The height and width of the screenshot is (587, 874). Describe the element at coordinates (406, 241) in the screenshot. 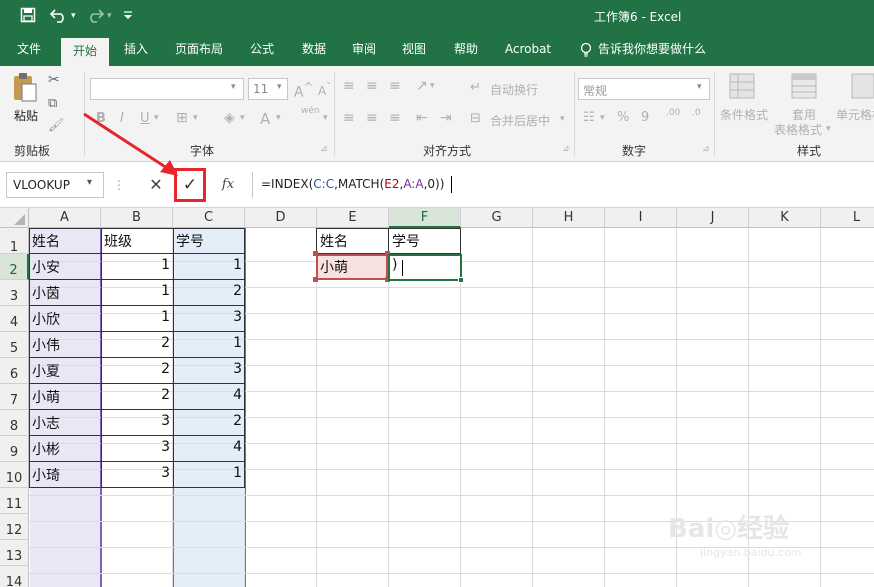

I see `lookup-id-header: 学号` at that location.